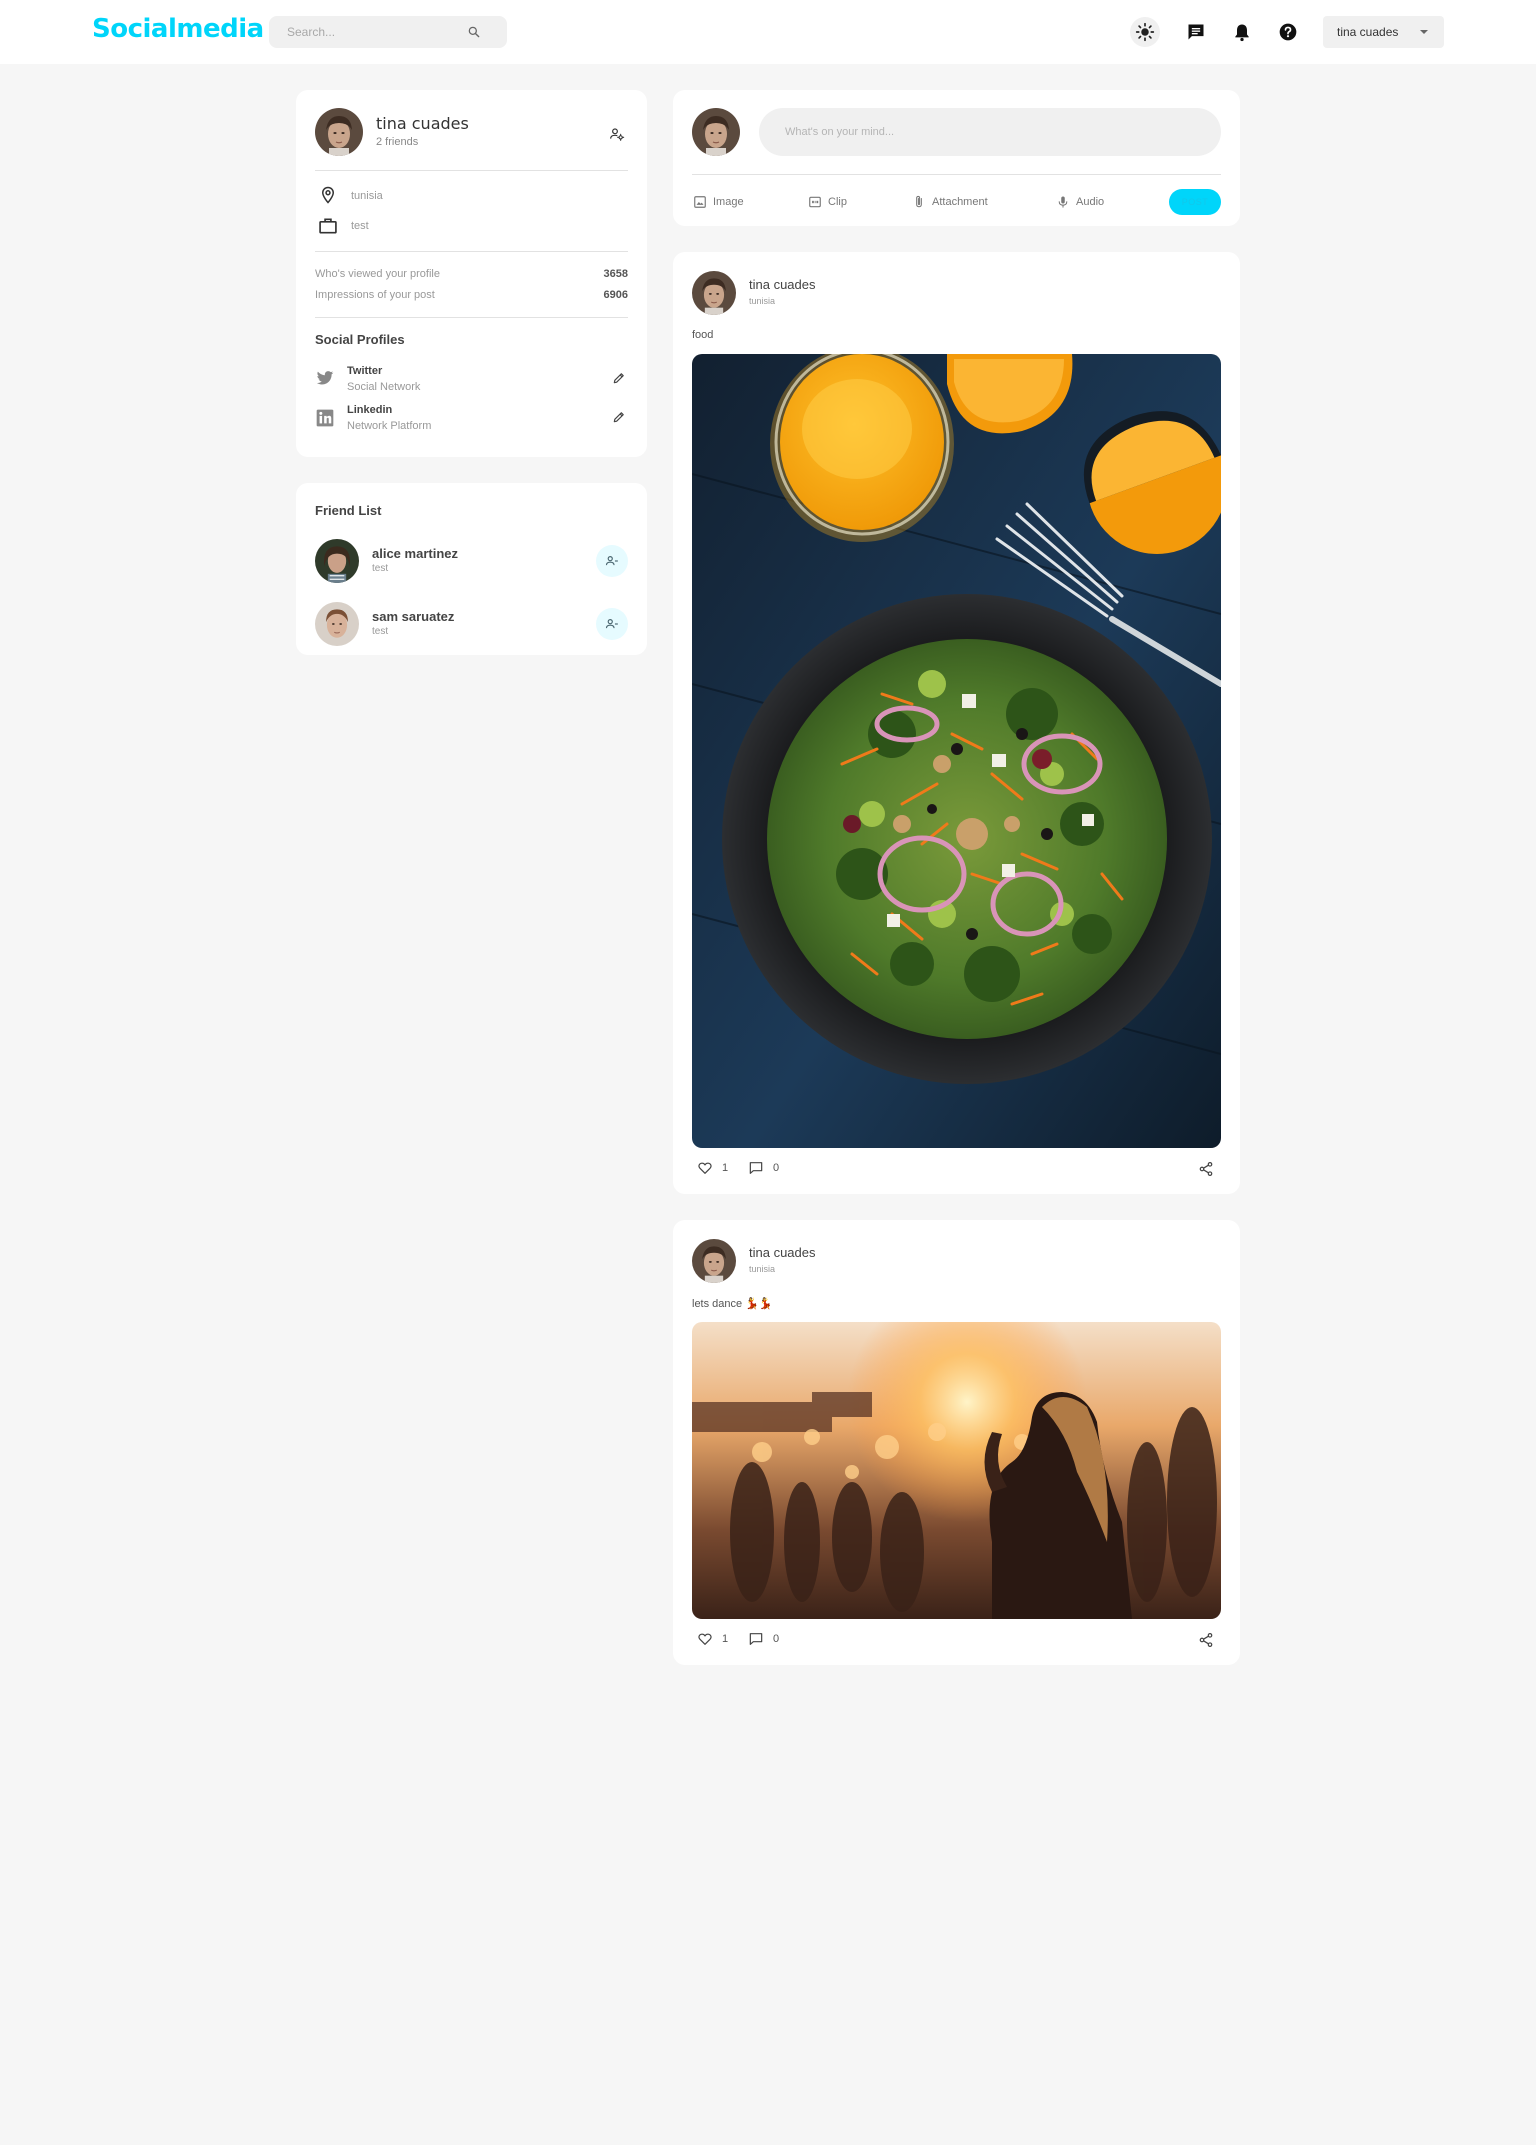  I want to click on messages-icon, so click(1196, 32).